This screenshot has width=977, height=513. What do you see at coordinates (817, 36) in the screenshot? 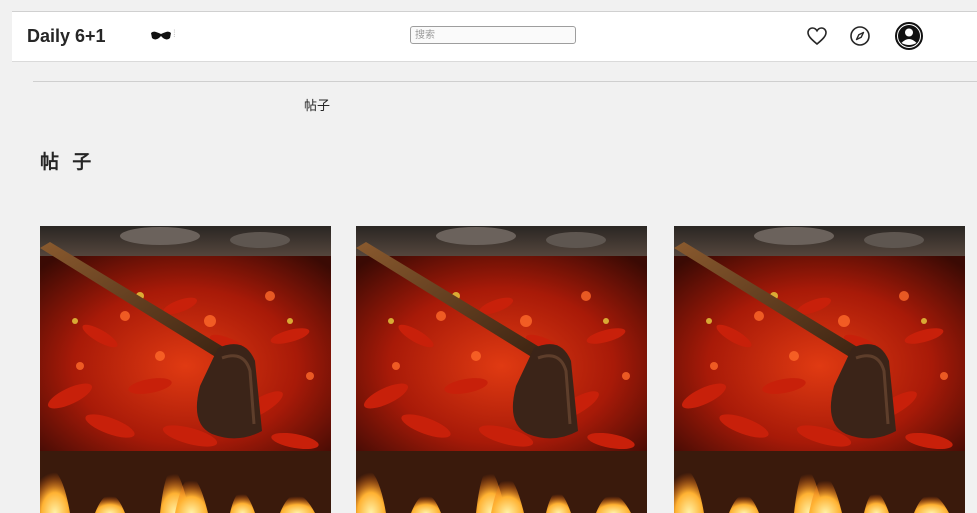
I see `heart-icon` at bounding box center [817, 36].